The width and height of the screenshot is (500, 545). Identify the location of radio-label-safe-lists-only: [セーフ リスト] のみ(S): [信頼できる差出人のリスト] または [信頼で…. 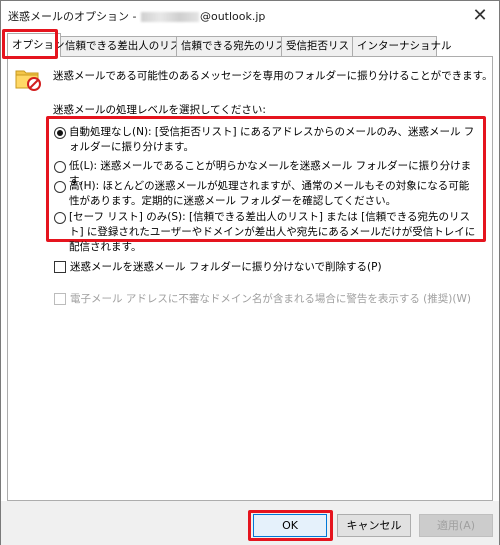
(272, 232).